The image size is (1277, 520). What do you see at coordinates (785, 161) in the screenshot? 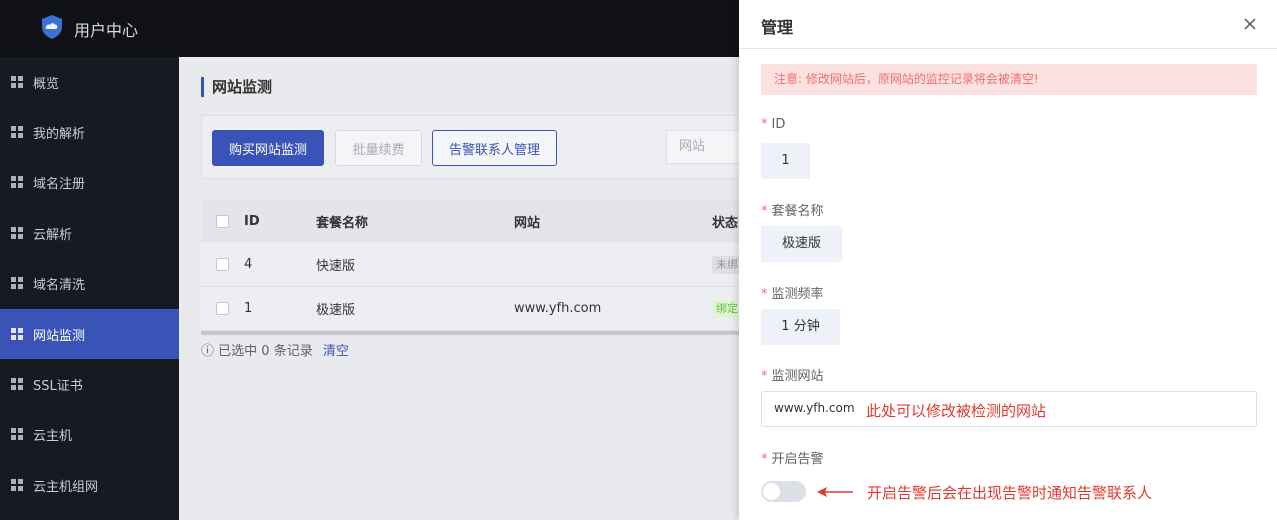
I see `id-value: 1` at bounding box center [785, 161].